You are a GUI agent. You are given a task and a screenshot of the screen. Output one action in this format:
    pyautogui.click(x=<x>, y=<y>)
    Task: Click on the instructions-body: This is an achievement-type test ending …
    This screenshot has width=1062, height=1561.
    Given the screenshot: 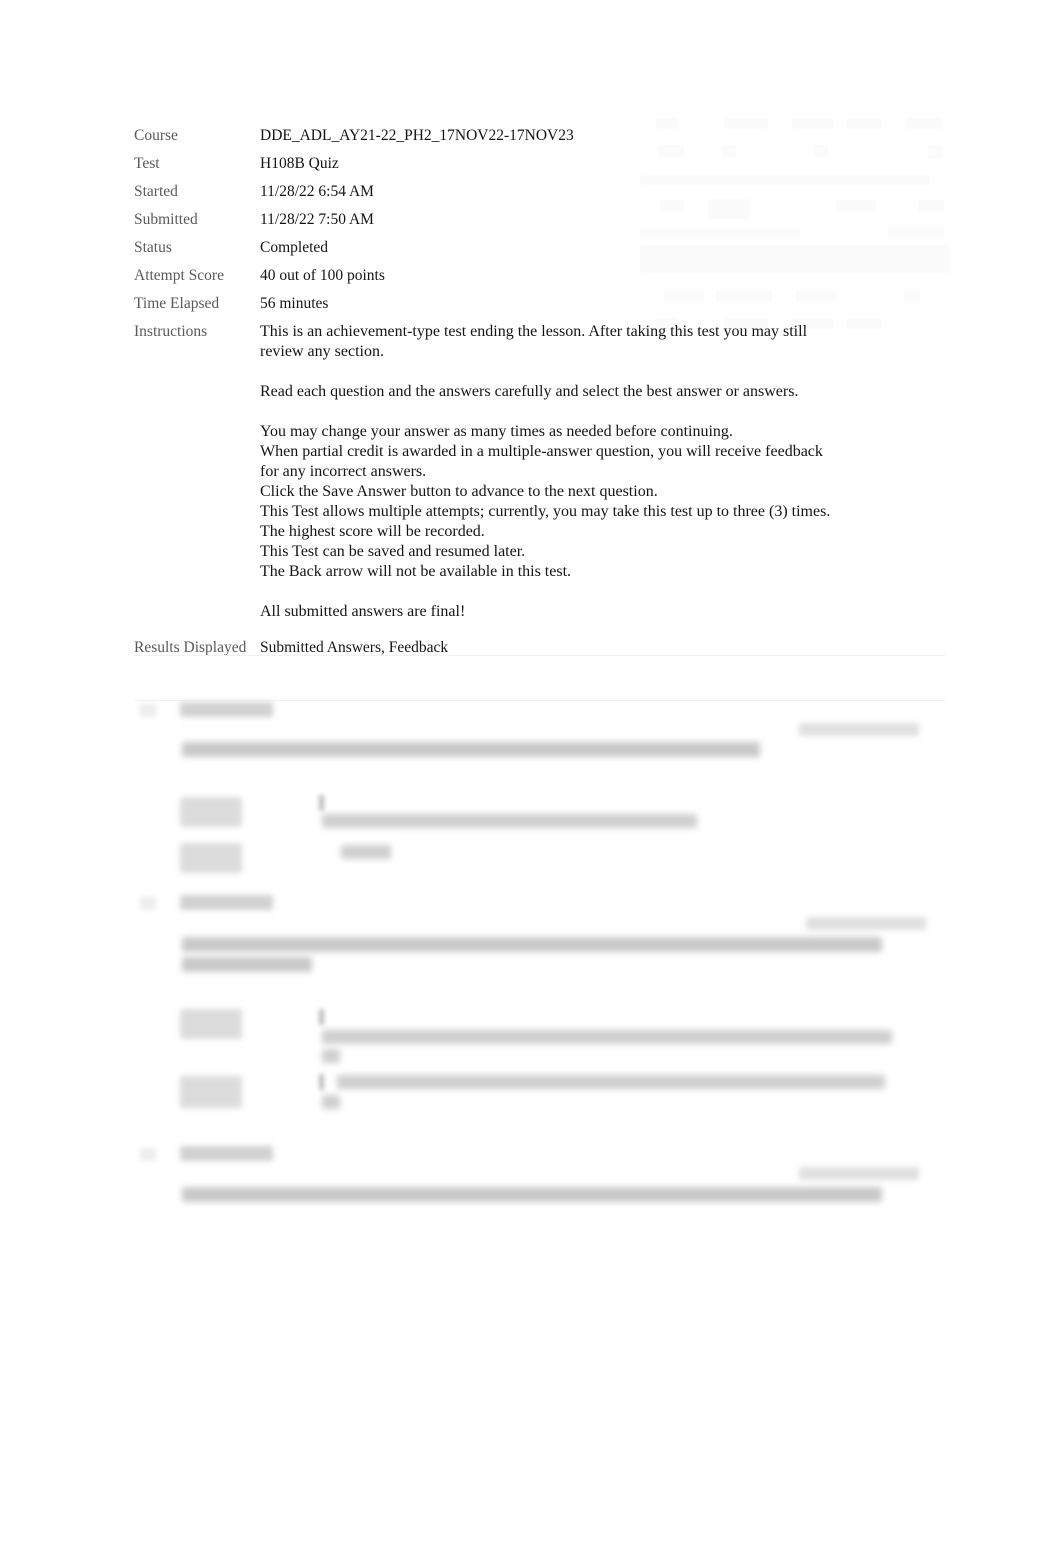 What is the action you would take?
    pyautogui.click(x=604, y=480)
    